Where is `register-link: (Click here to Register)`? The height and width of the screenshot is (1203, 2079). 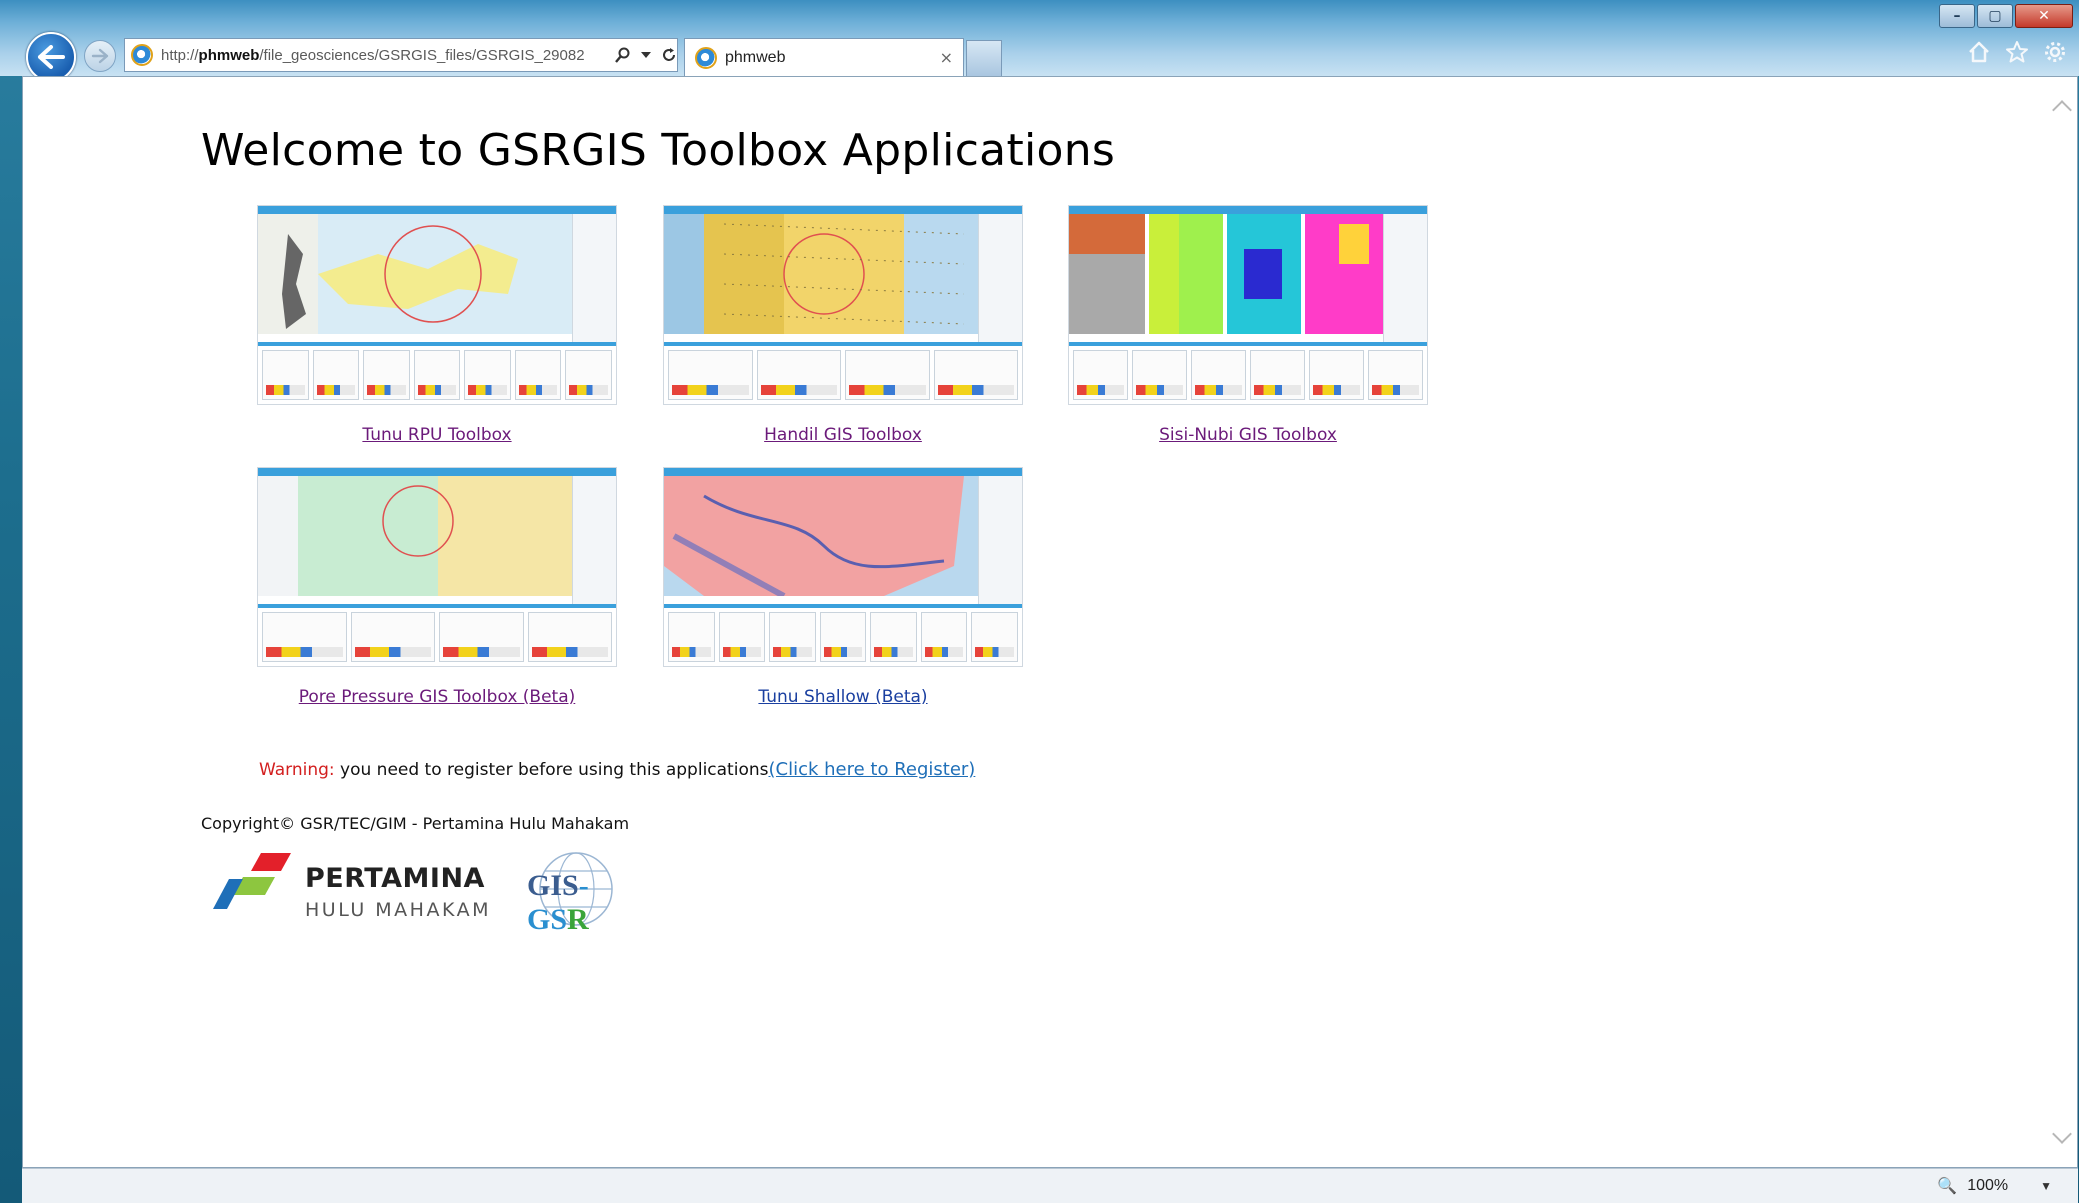 register-link: (Click here to Register) is located at coordinates (871, 769).